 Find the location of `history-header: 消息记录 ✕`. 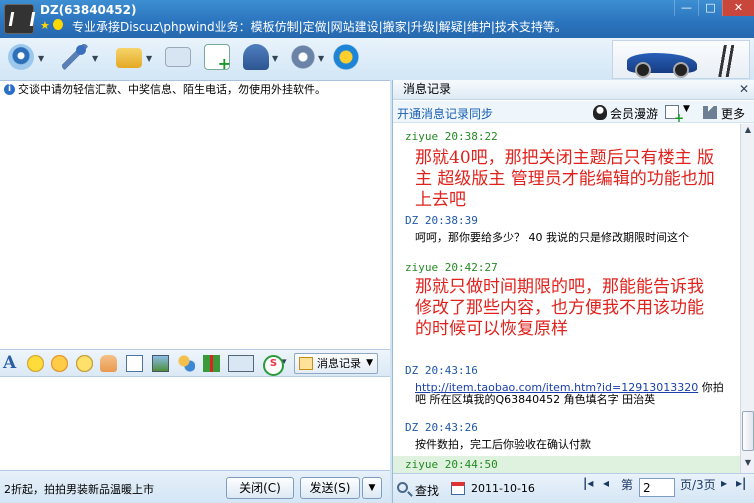

history-header: 消息记录 ✕ is located at coordinates (573, 90).